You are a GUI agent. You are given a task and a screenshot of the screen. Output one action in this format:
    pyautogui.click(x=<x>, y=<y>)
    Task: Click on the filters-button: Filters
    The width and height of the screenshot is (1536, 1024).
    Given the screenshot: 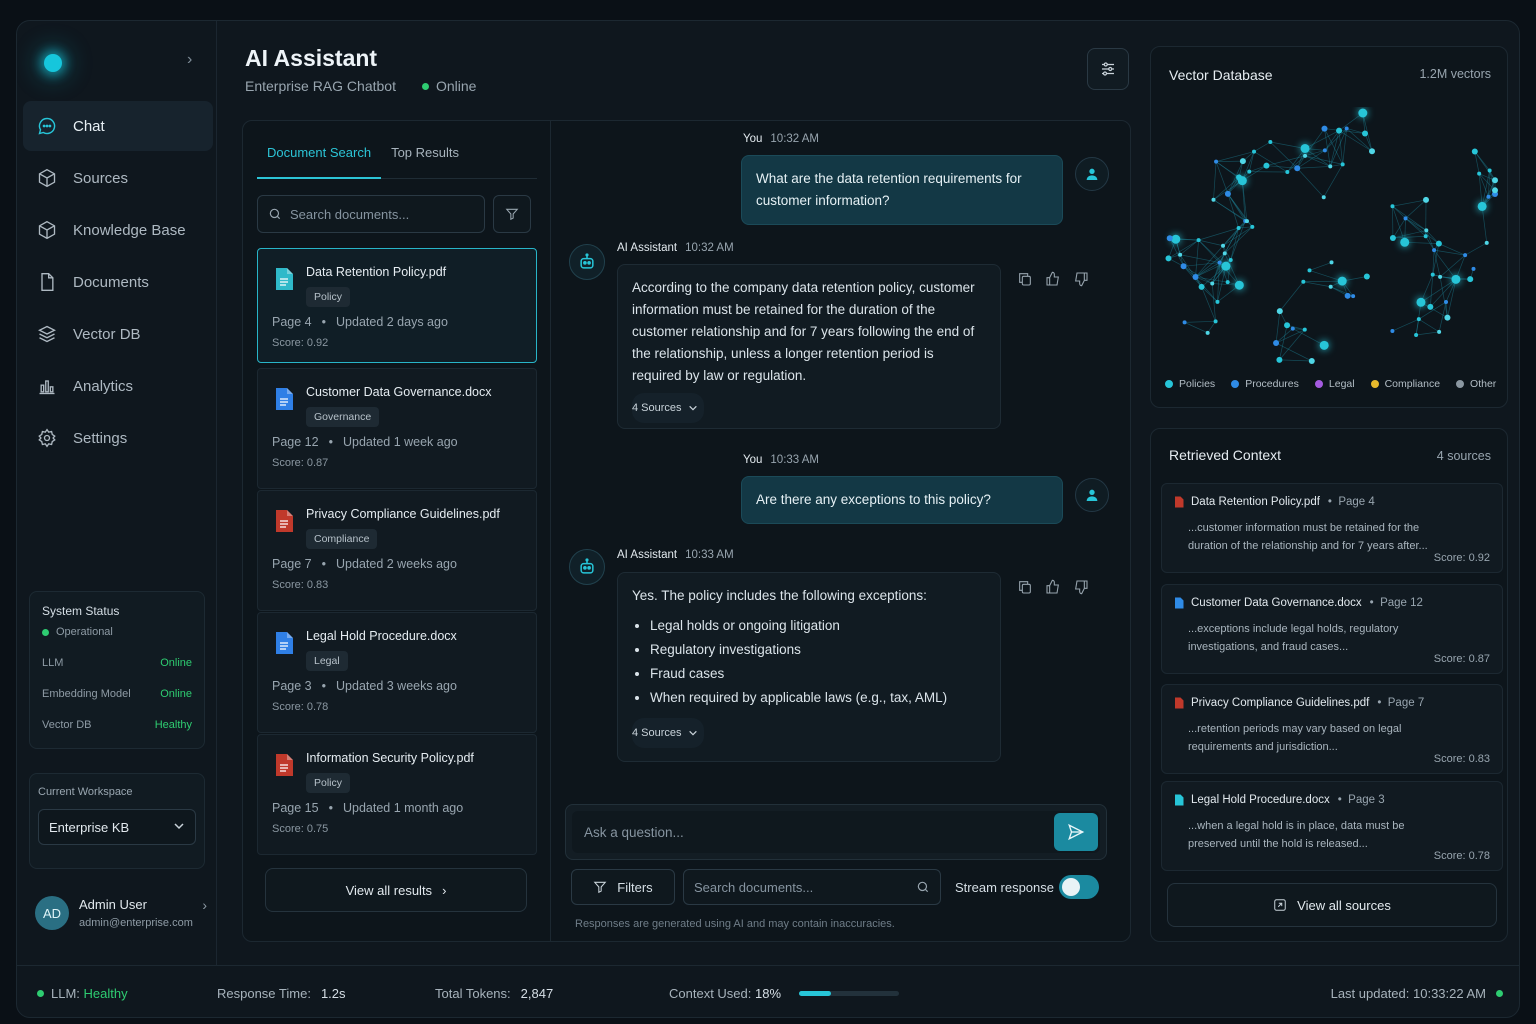 What is the action you would take?
    pyautogui.click(x=623, y=887)
    